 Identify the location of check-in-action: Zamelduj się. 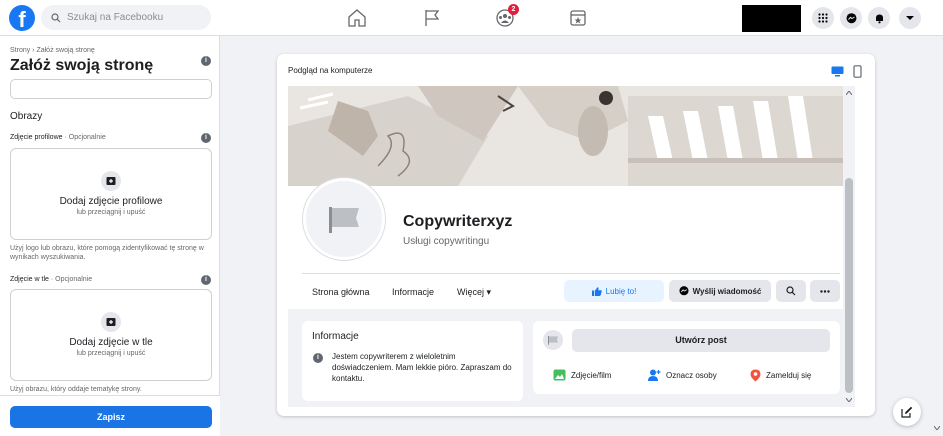
(780, 375).